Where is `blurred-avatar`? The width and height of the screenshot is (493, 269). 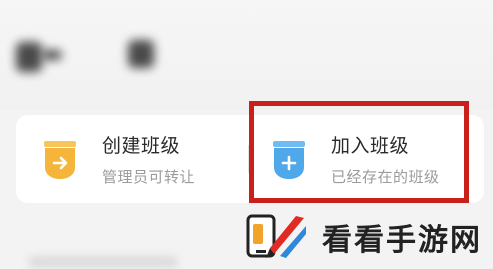 blurred-avatar is located at coordinates (29, 57).